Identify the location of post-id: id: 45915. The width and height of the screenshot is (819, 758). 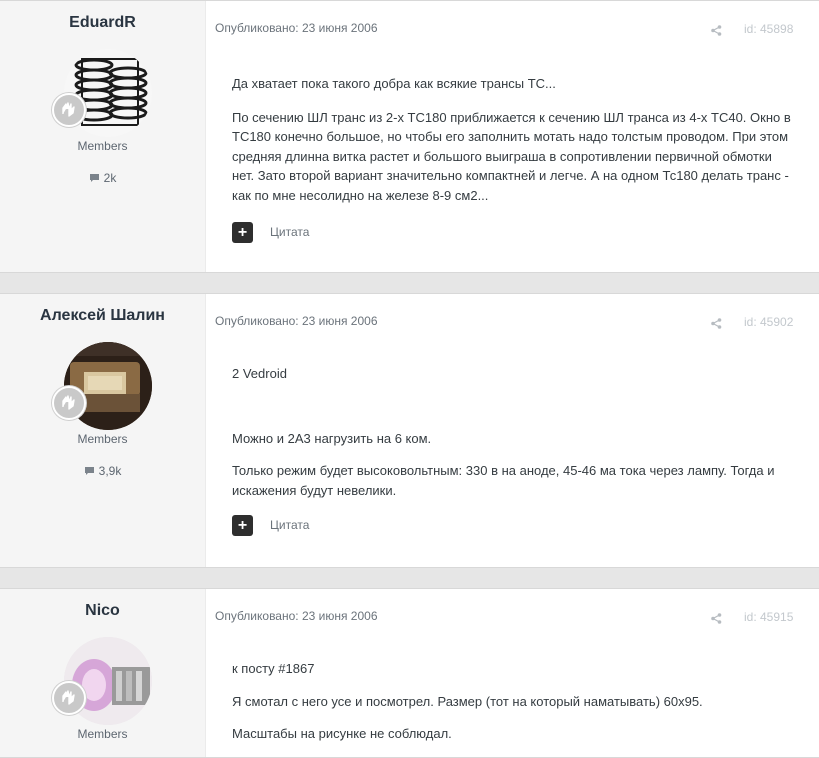
(769, 617).